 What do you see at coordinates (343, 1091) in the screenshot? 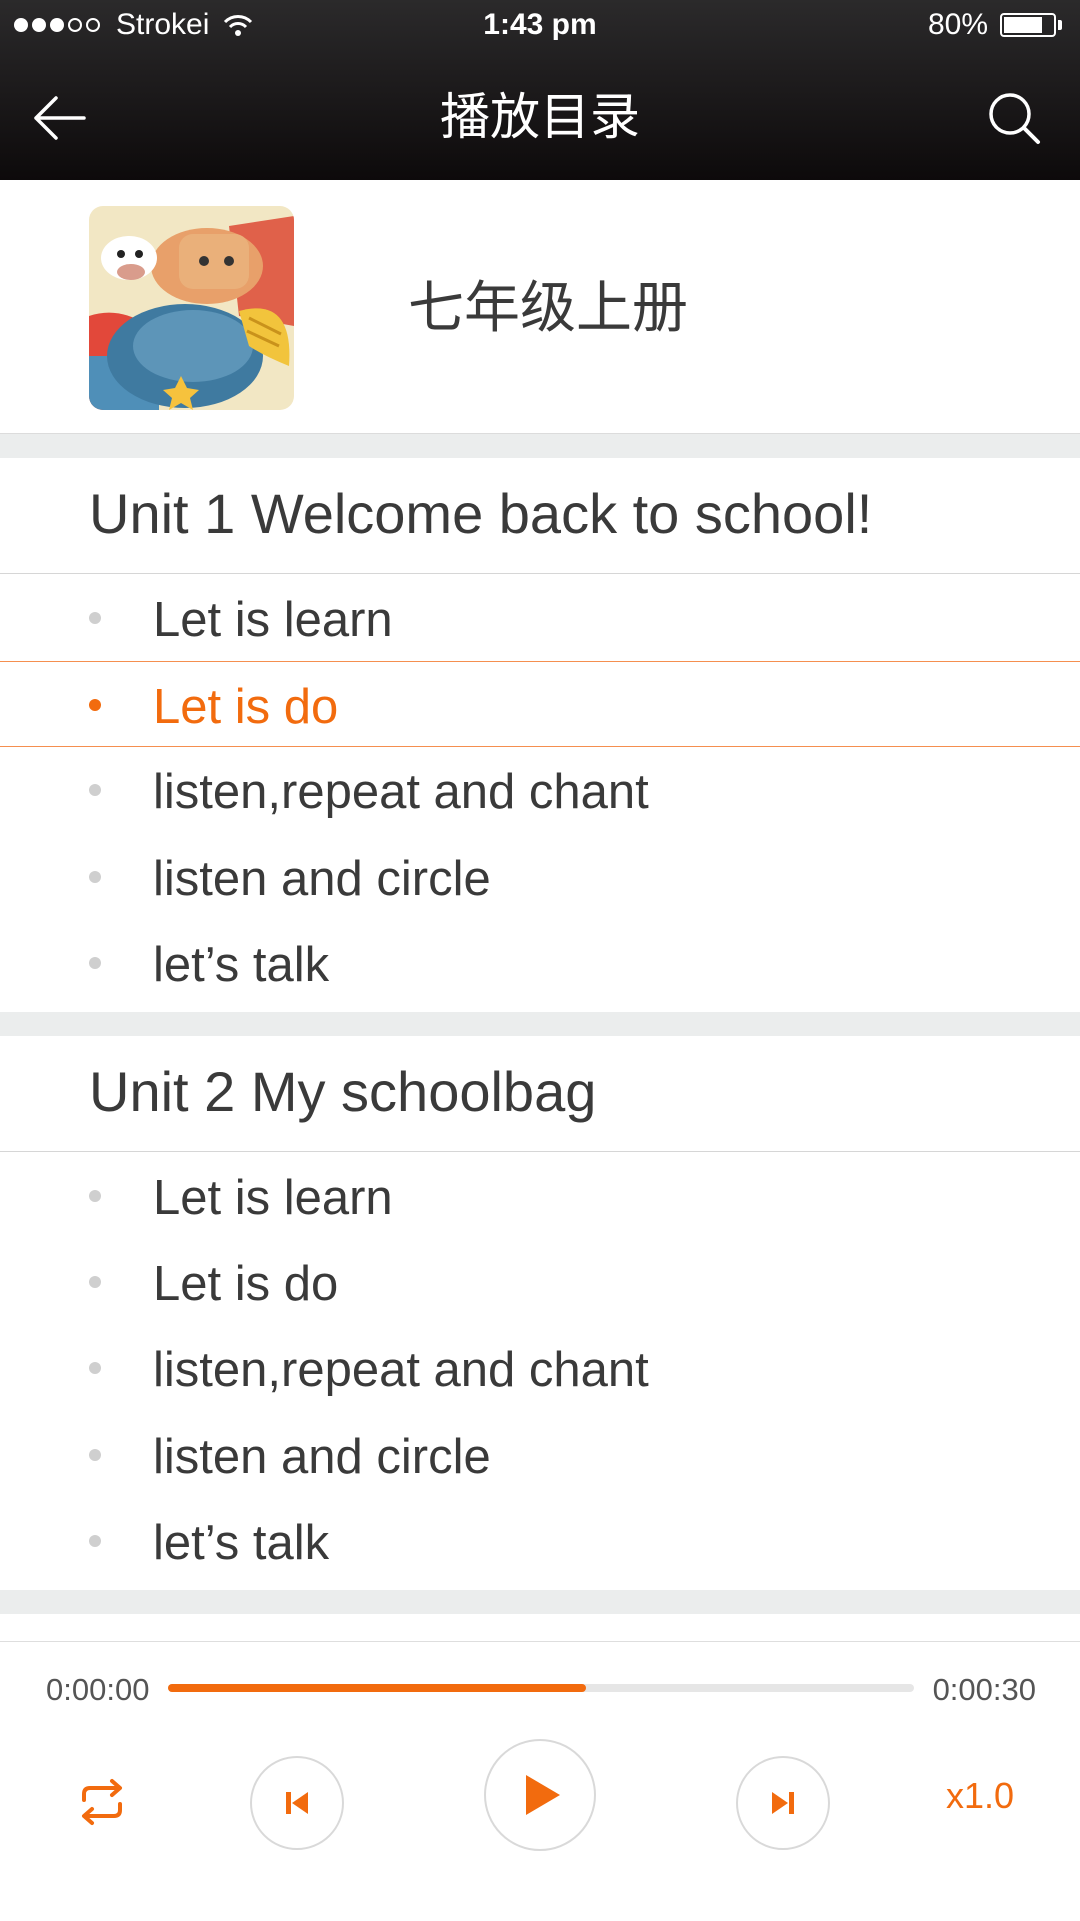
I see `unit-title: Unit 2 My schoolbag` at bounding box center [343, 1091].